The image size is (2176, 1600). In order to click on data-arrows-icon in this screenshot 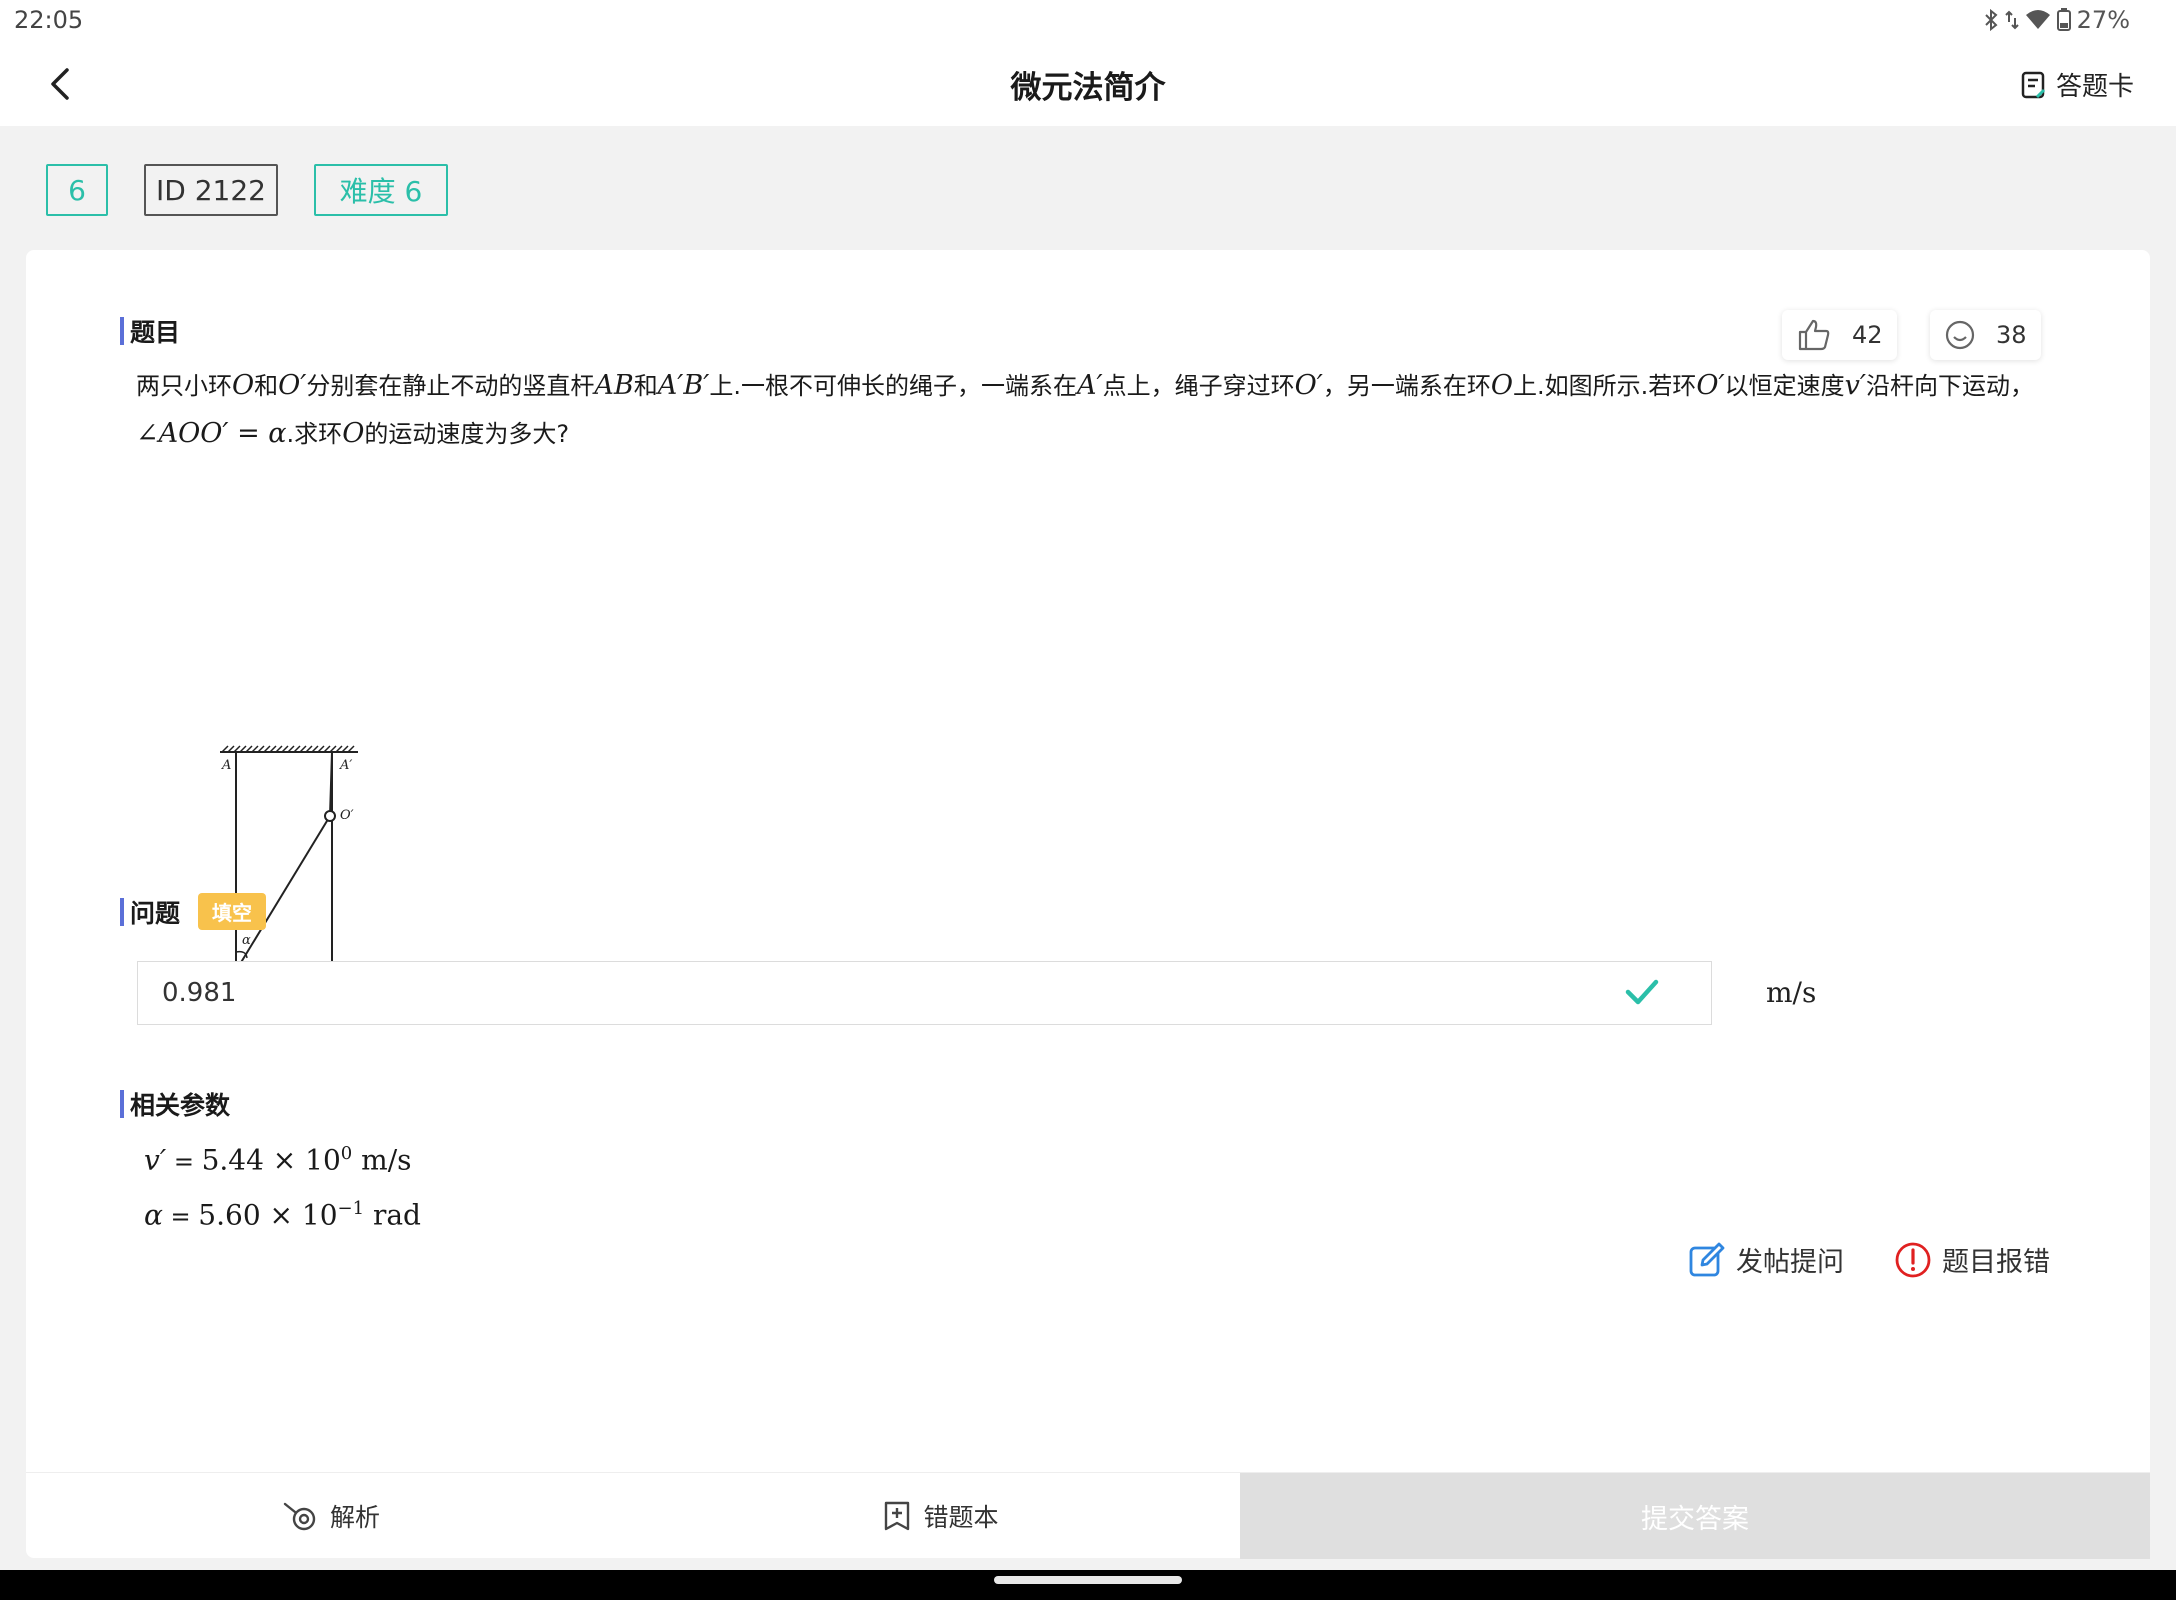, I will do `click(2011, 20)`.